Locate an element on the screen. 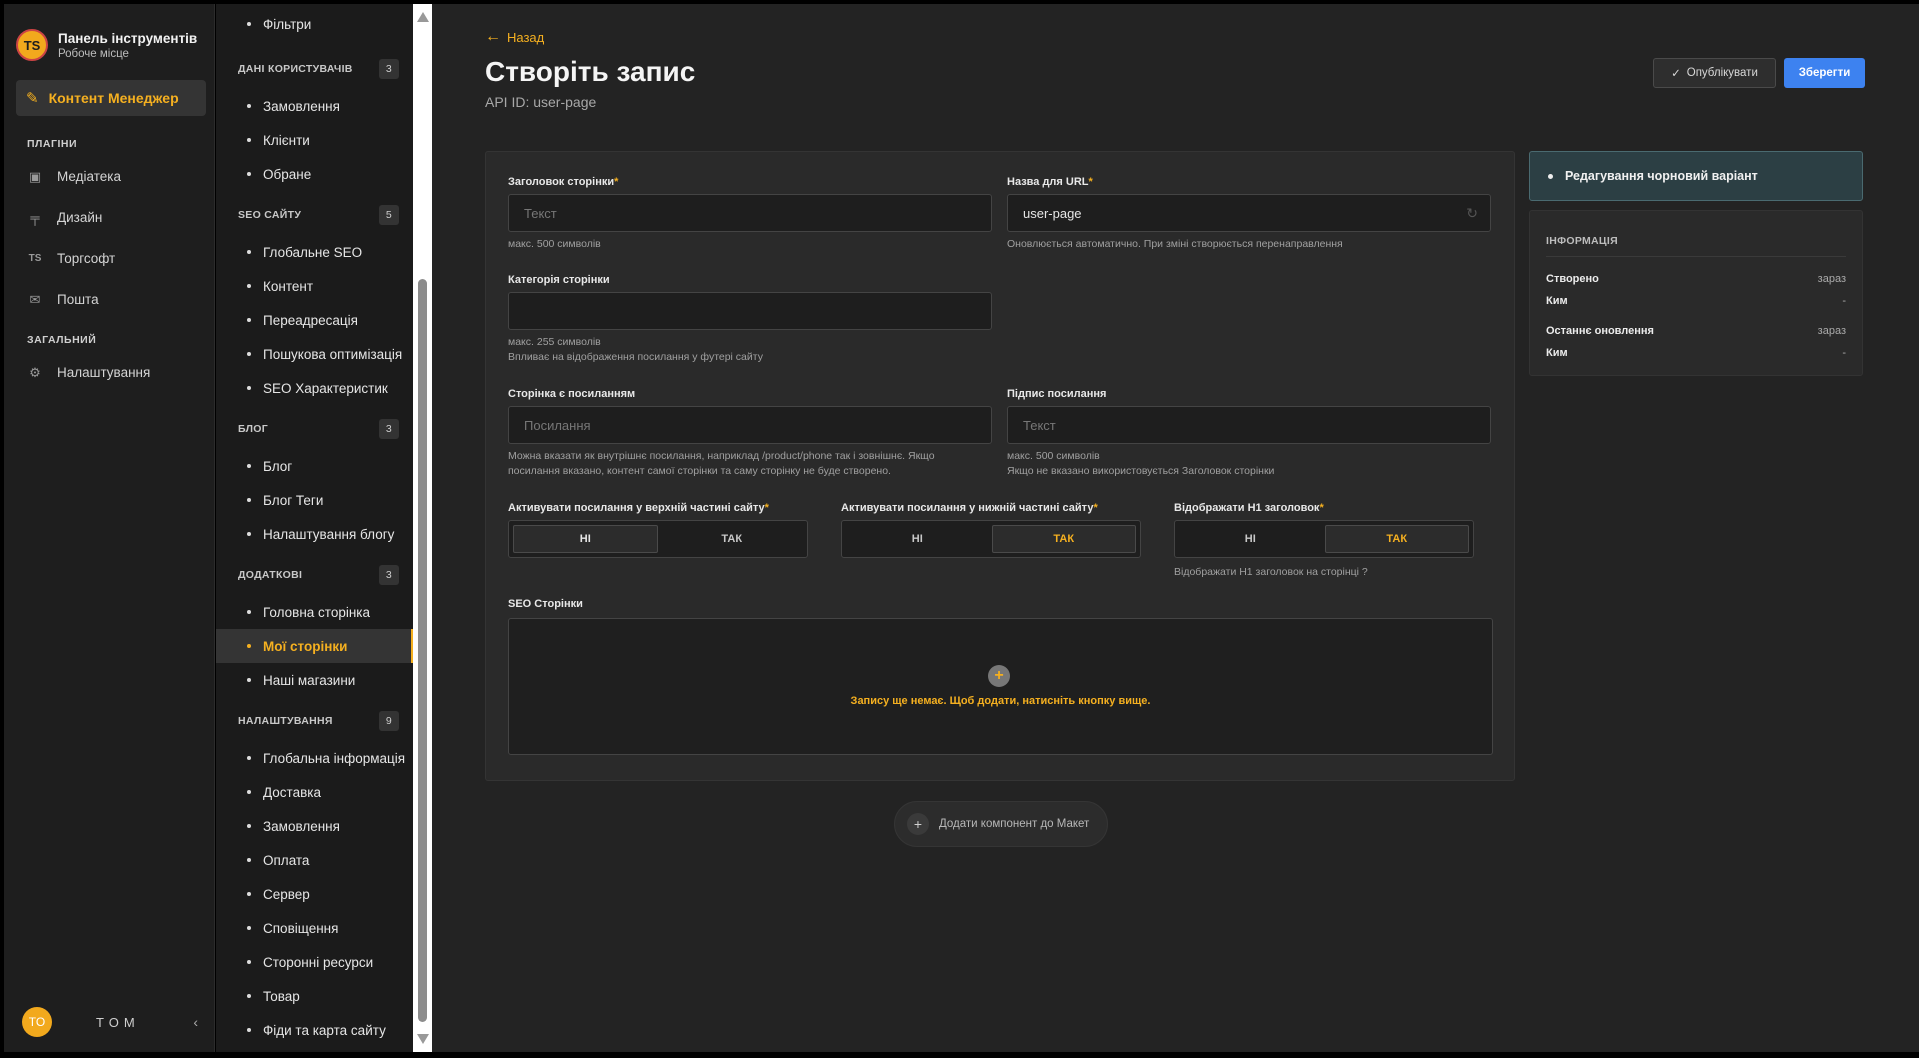  info-created-by: Ким - is located at coordinates (1696, 301).